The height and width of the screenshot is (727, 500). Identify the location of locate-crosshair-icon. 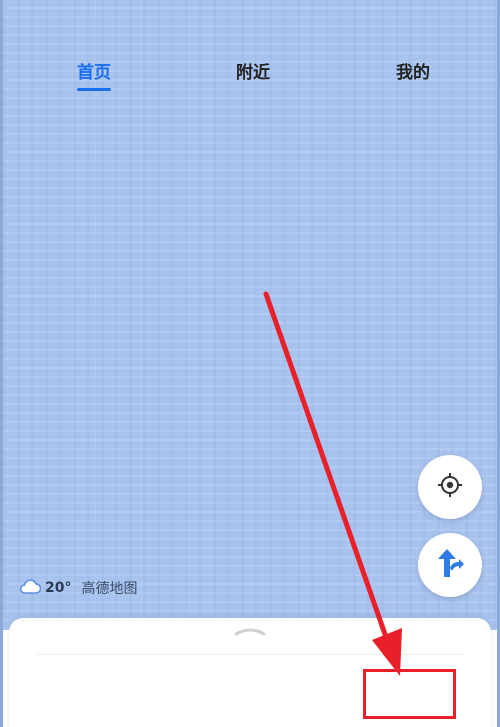
(450, 487).